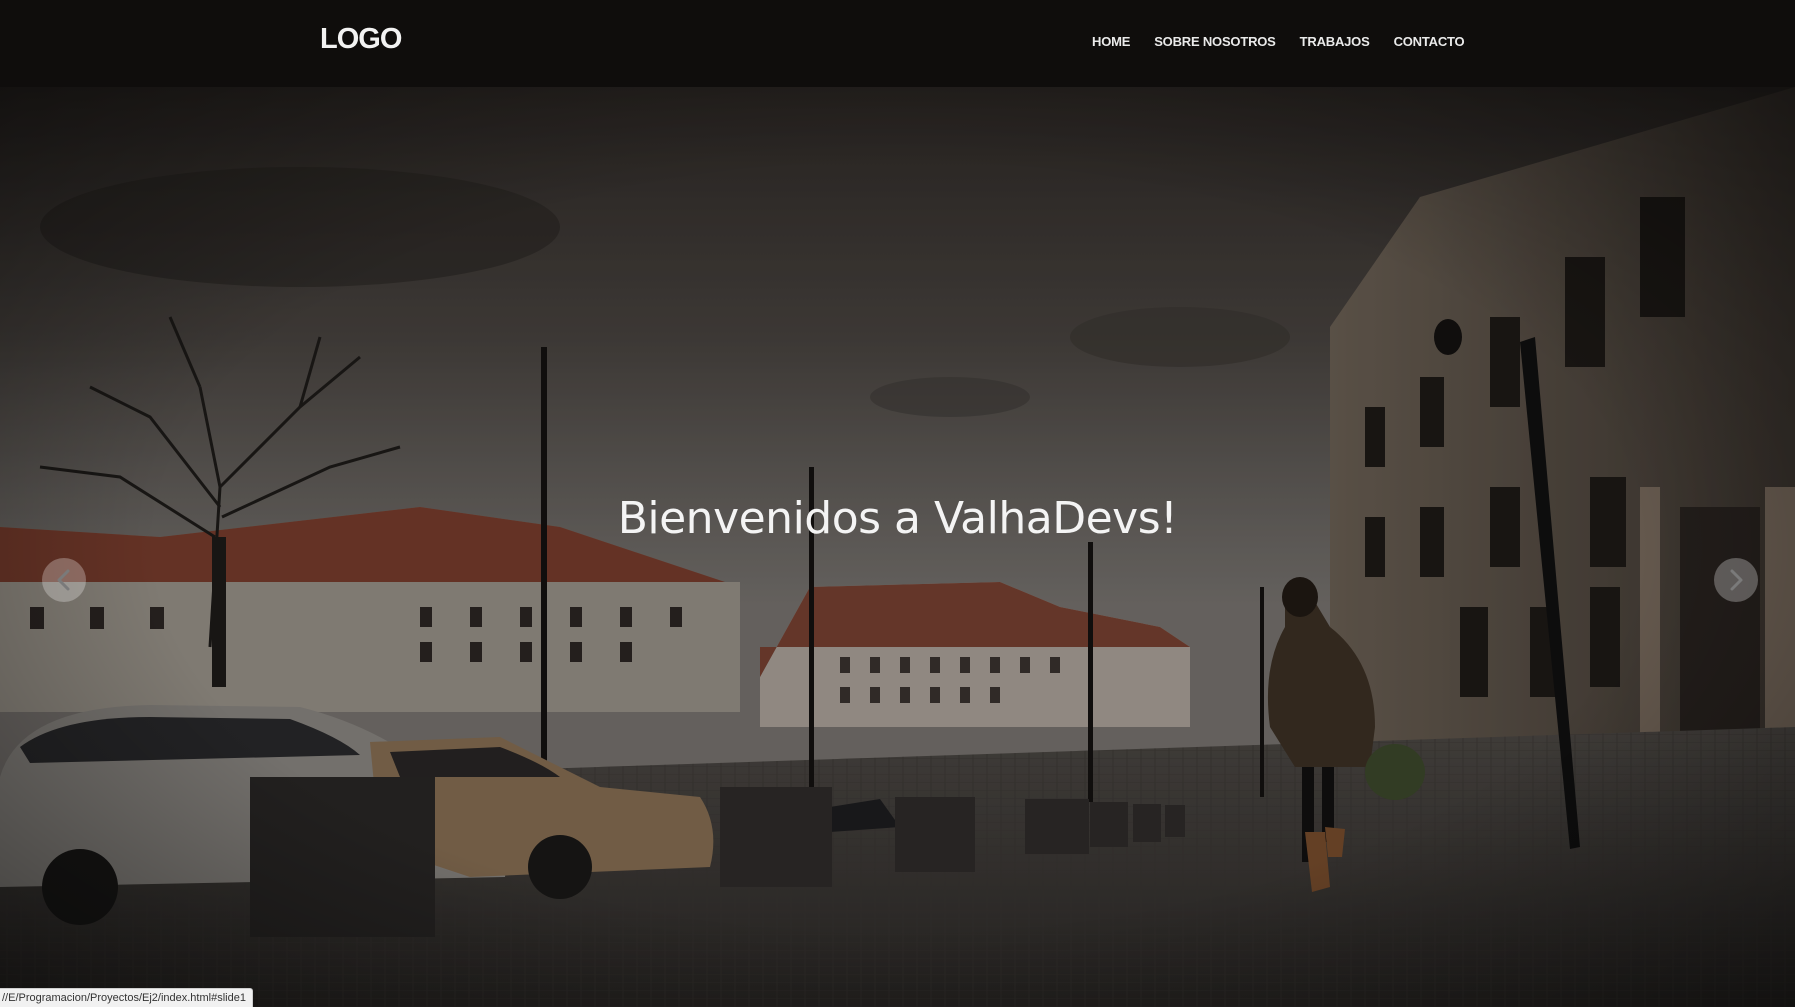  What do you see at coordinates (1335, 42) in the screenshot?
I see `nav-link-trabajos: TRABAJOS` at bounding box center [1335, 42].